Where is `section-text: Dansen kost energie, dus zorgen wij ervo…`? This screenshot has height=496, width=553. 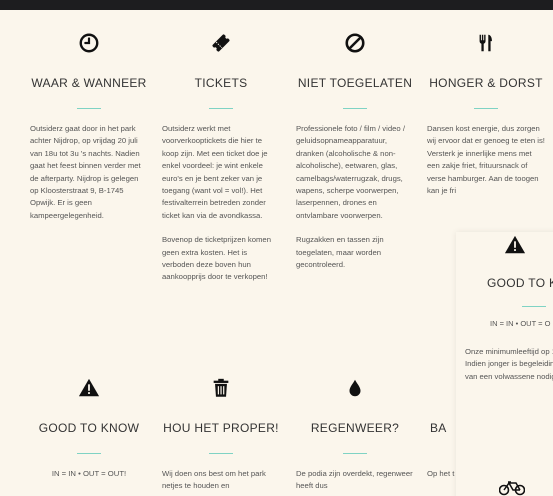
section-text: Dansen kost energie, dus zorgen wij ervo… is located at coordinates (486, 160).